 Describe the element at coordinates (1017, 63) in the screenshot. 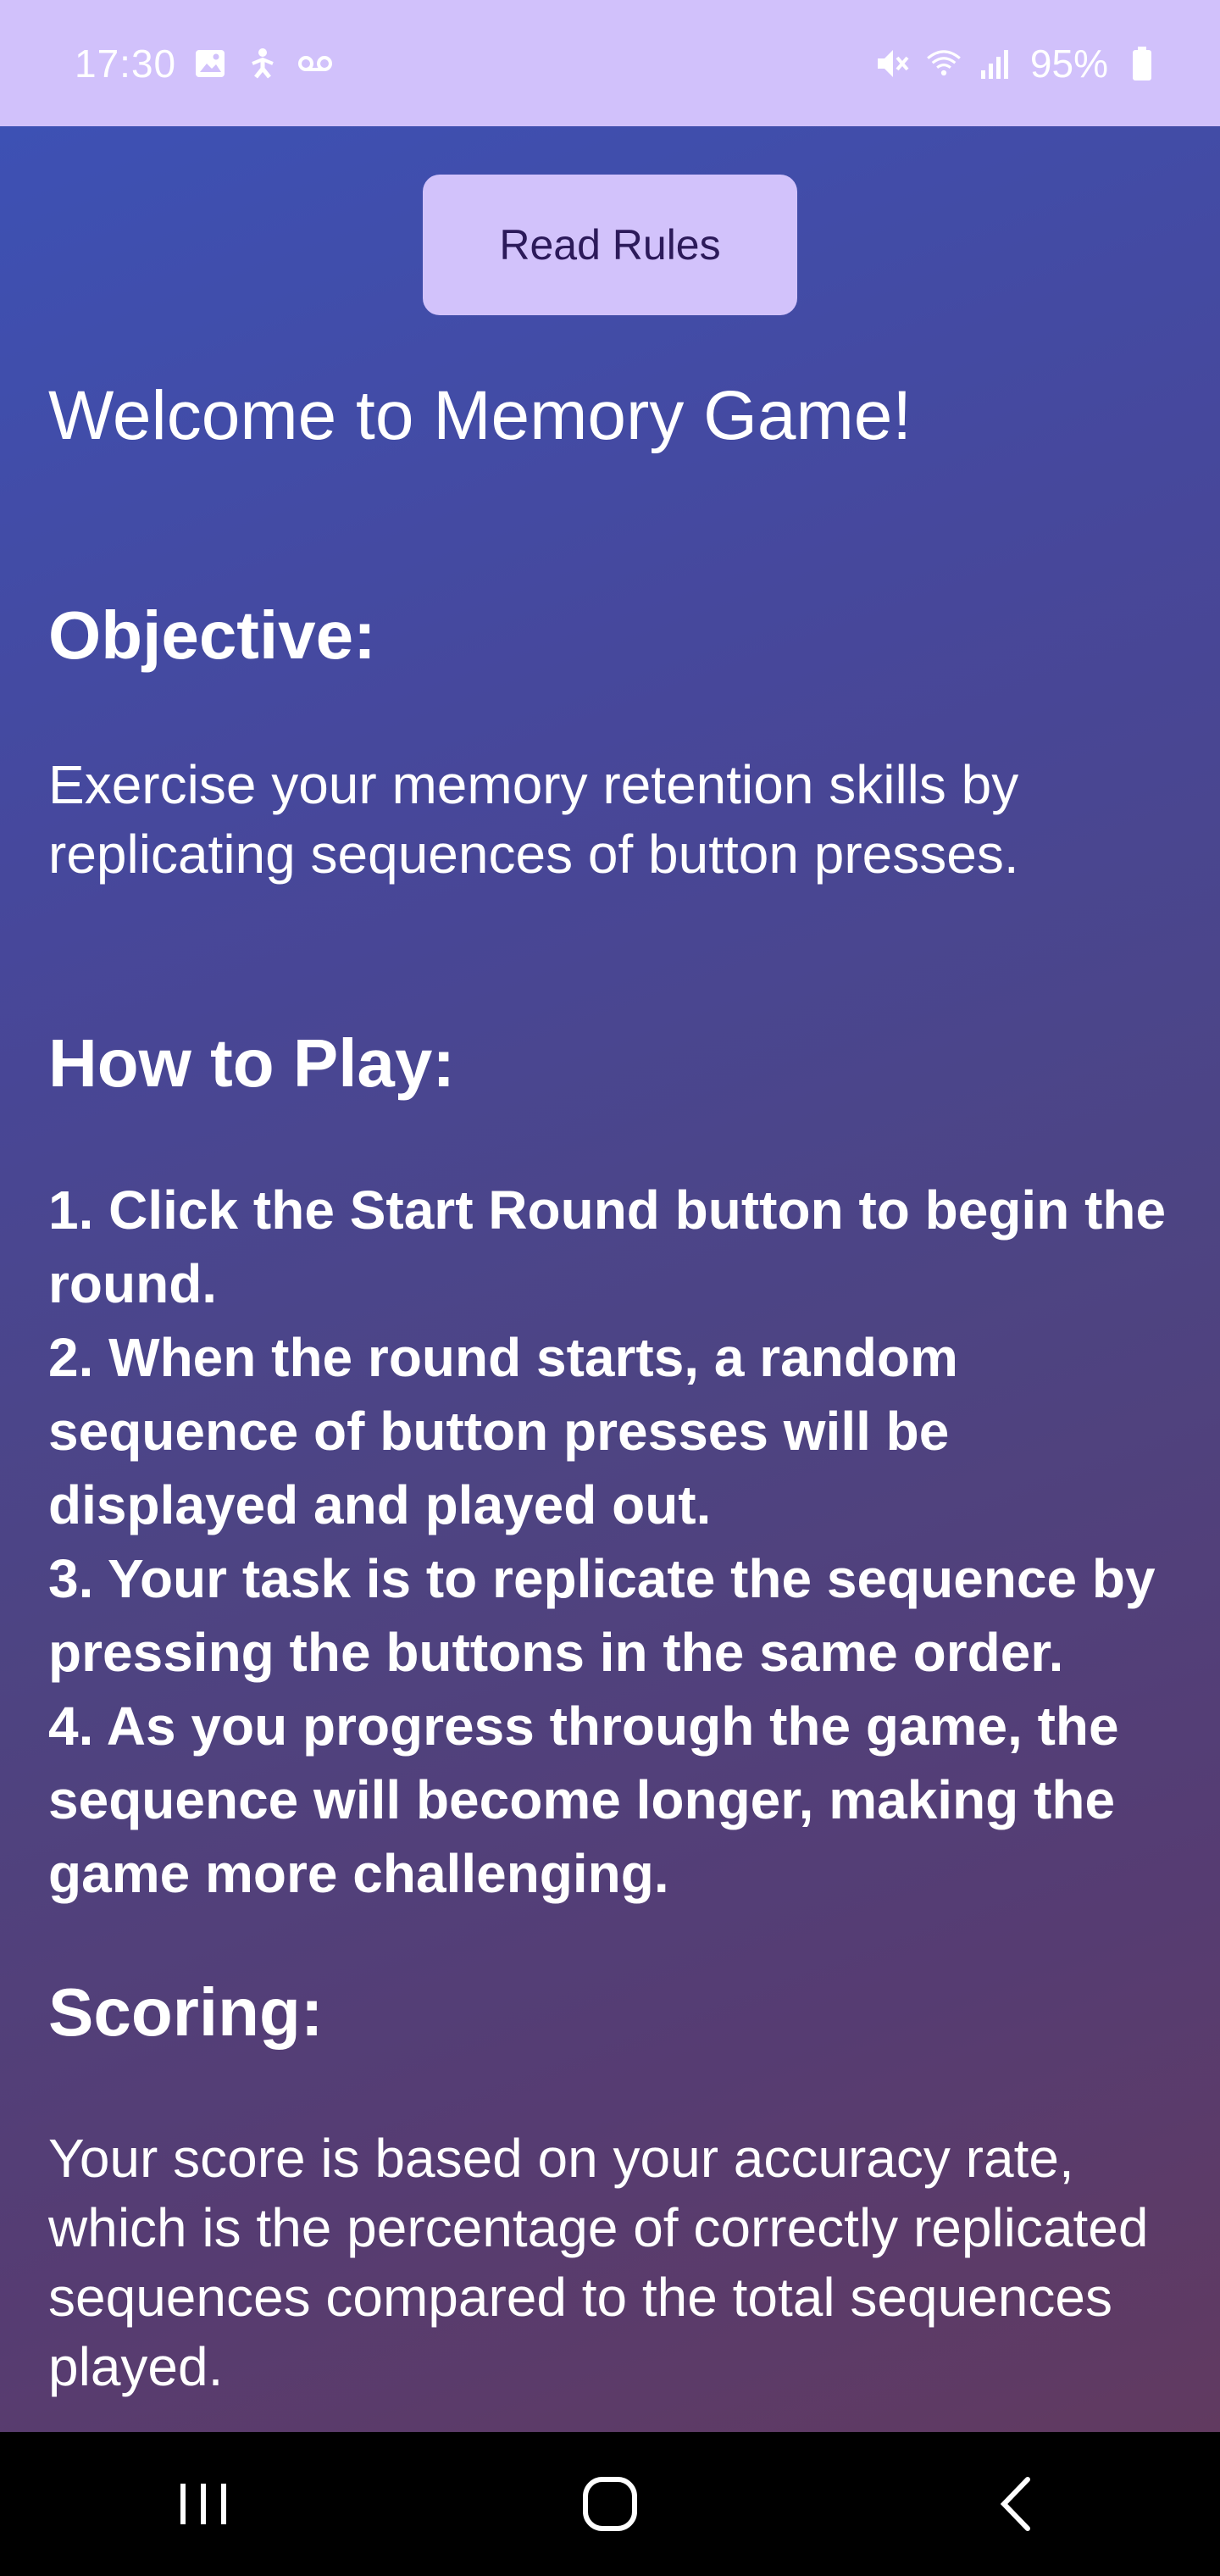

I see `status-bar-right: 95%` at that location.